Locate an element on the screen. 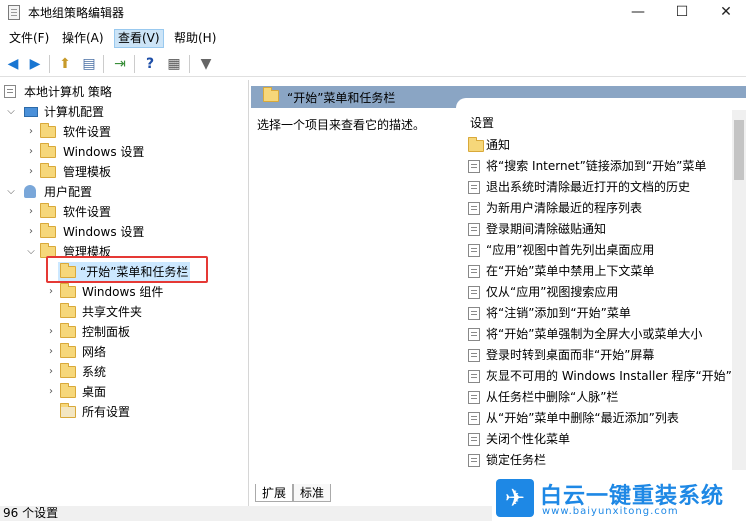 This screenshot has height=521, width=746. maximize-button: ☐ is located at coordinates (682, 13).